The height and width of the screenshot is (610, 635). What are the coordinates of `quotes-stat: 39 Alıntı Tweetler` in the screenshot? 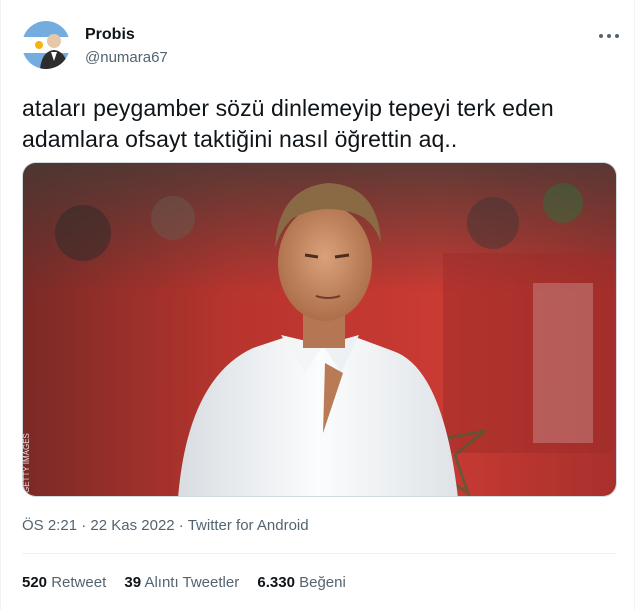 It's located at (181, 582).